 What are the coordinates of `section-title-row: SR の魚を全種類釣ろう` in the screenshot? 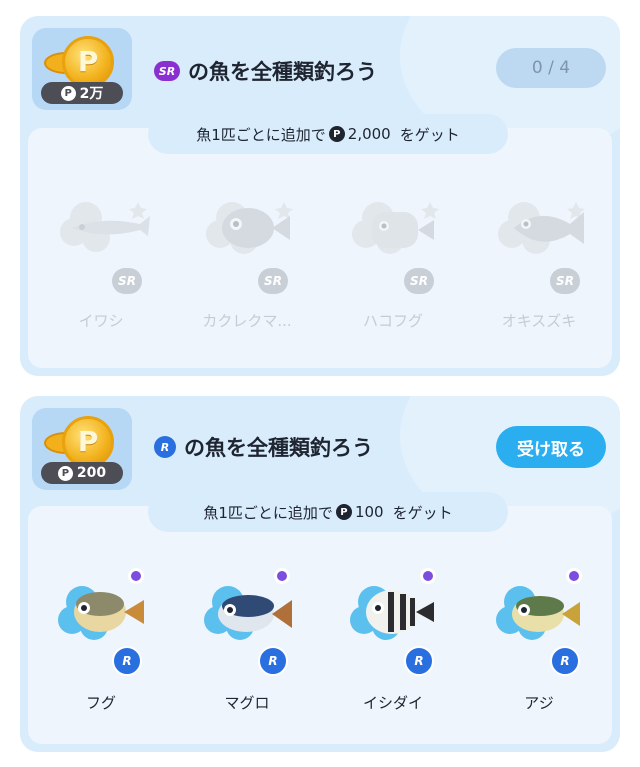 It's located at (265, 71).